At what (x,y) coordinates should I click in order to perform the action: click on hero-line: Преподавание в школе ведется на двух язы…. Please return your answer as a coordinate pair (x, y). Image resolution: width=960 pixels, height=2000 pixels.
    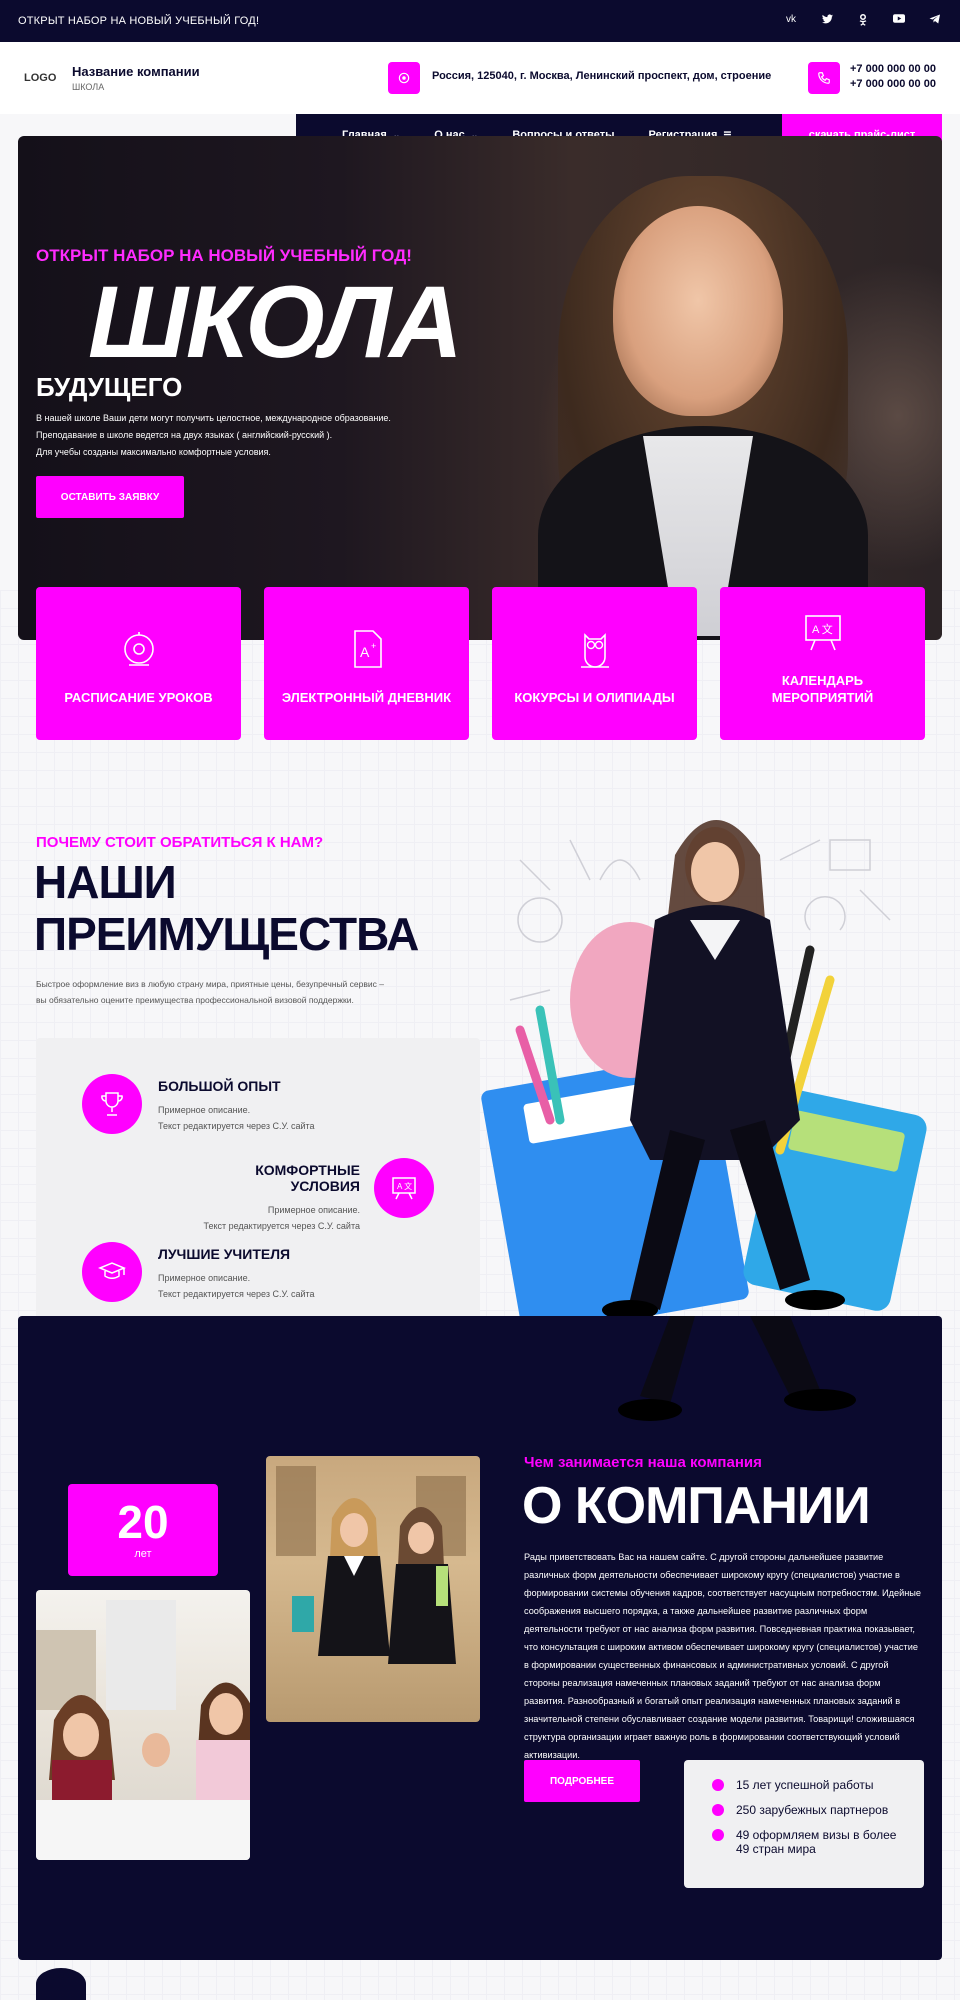
    Looking at the image, I should click on (184, 435).